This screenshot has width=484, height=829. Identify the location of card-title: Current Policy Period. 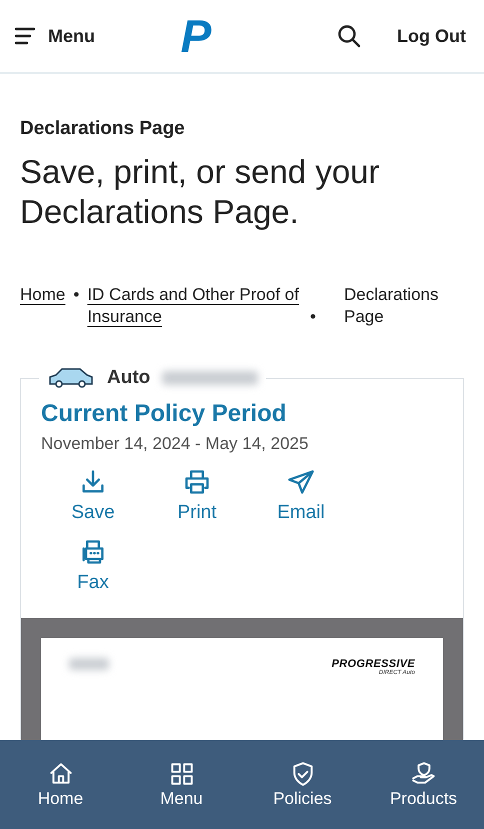
(164, 414).